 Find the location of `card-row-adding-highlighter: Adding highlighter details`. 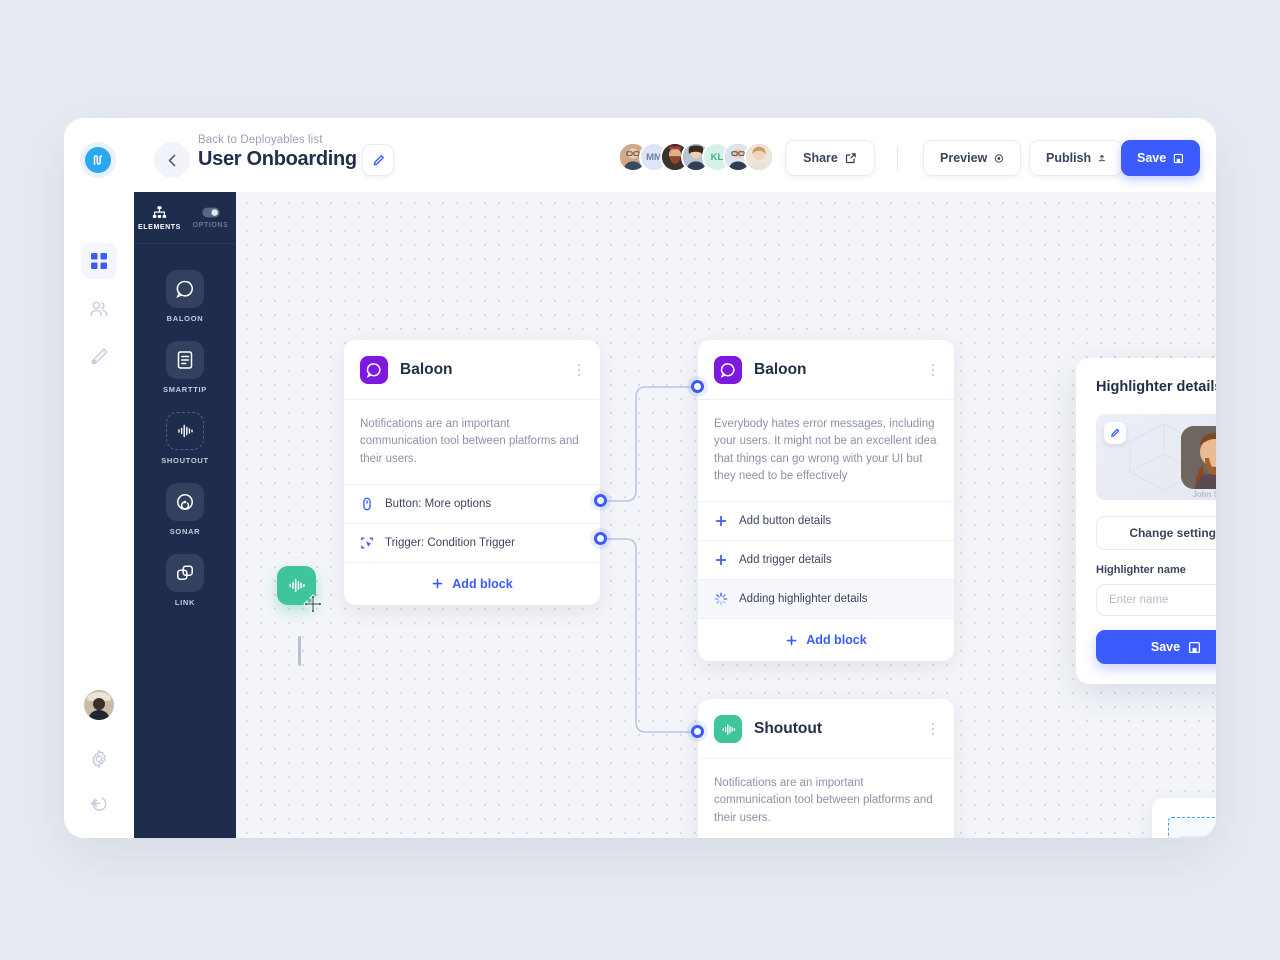

card-row-adding-highlighter: Adding highlighter details is located at coordinates (826, 599).